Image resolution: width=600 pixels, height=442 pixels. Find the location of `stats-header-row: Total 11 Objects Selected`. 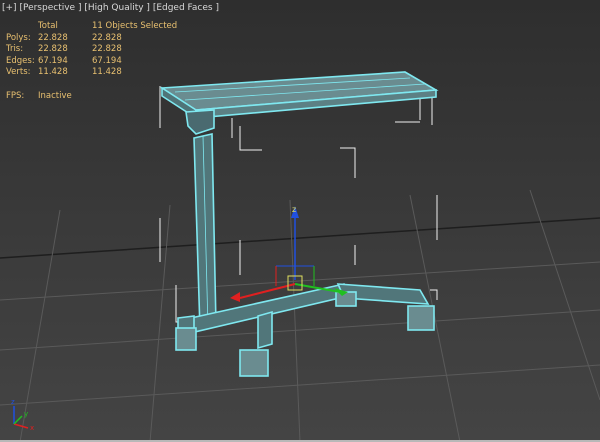

stats-header-row: Total 11 Objects Selected is located at coordinates (94, 27).